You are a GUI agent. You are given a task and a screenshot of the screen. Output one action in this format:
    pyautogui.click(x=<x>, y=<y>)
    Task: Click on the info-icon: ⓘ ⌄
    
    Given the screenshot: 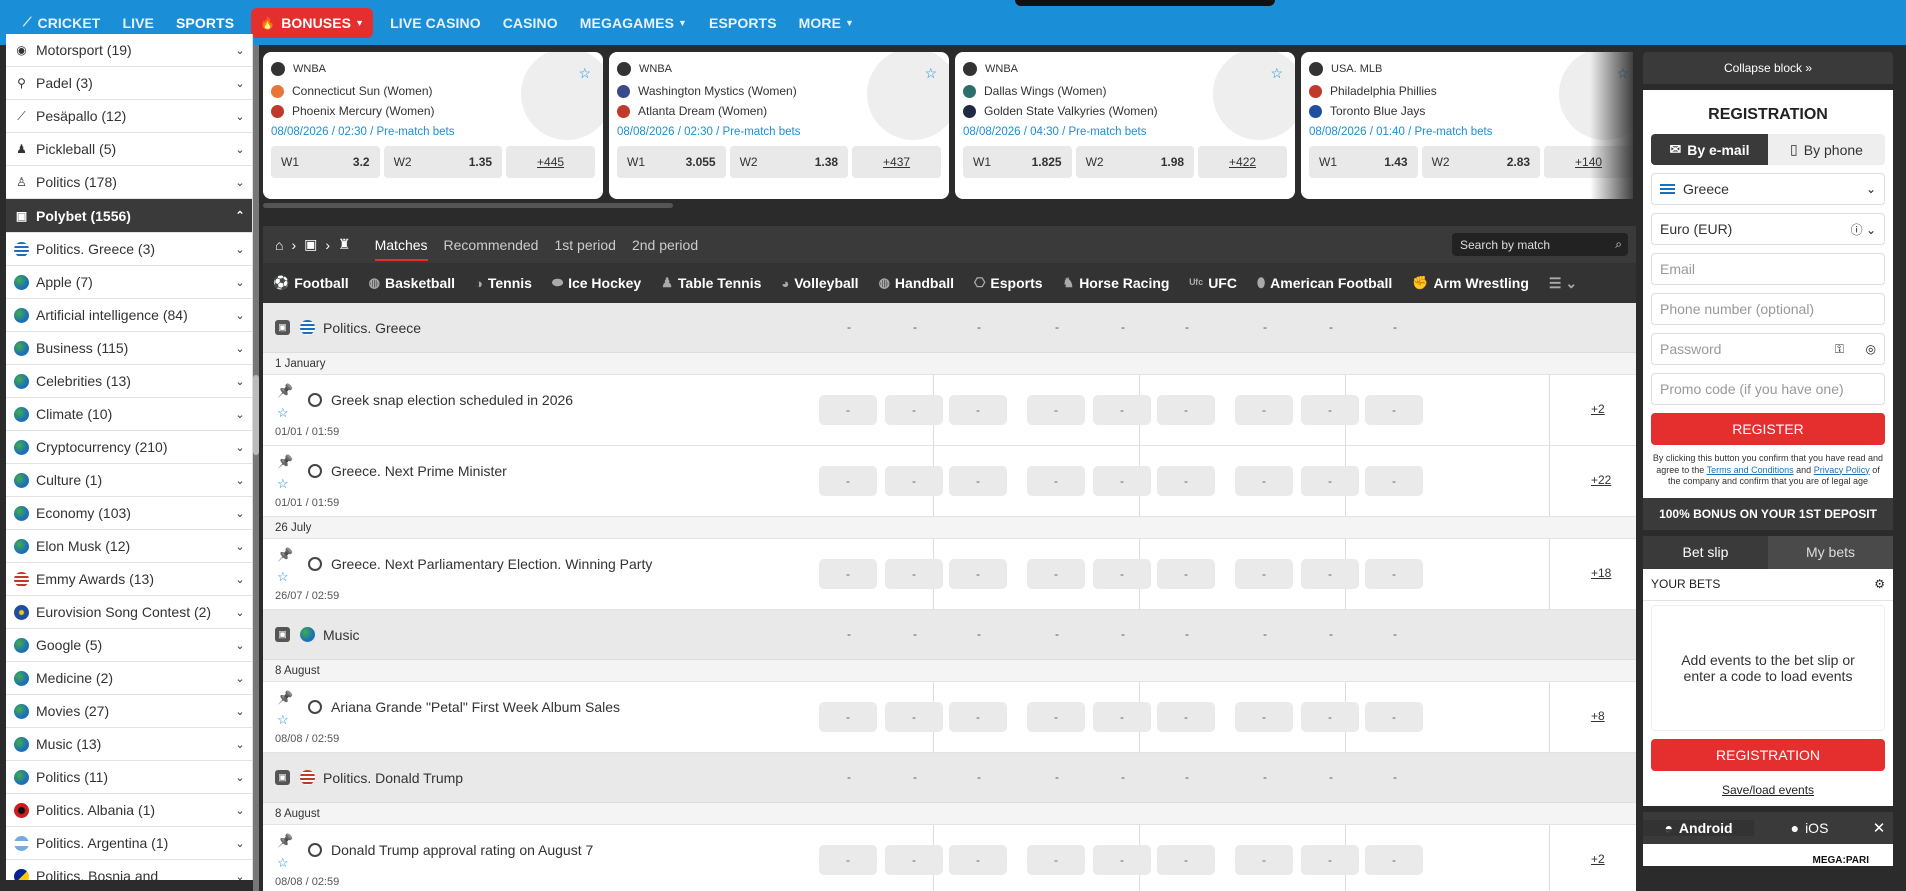 What is the action you would take?
    pyautogui.click(x=1863, y=229)
    